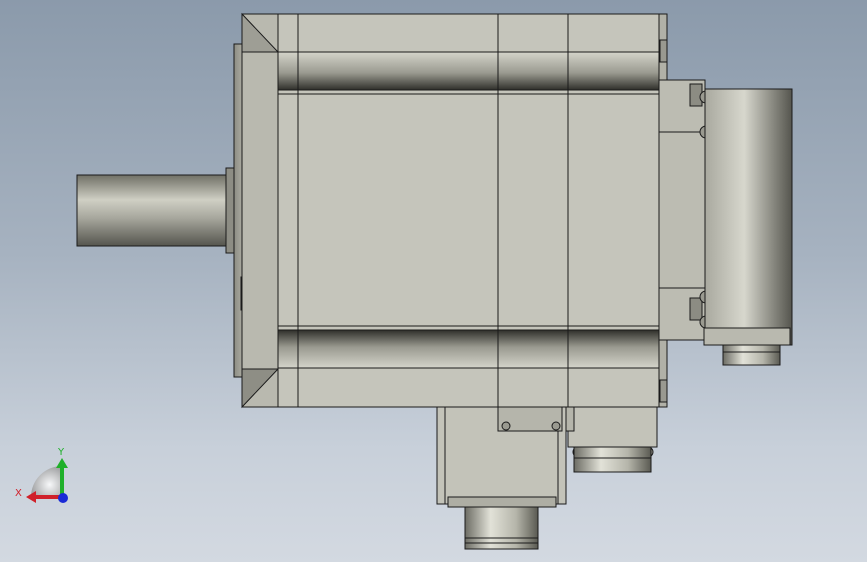 The width and height of the screenshot is (867, 562). What do you see at coordinates (260, 210) in the screenshot?
I see `front-cover` at bounding box center [260, 210].